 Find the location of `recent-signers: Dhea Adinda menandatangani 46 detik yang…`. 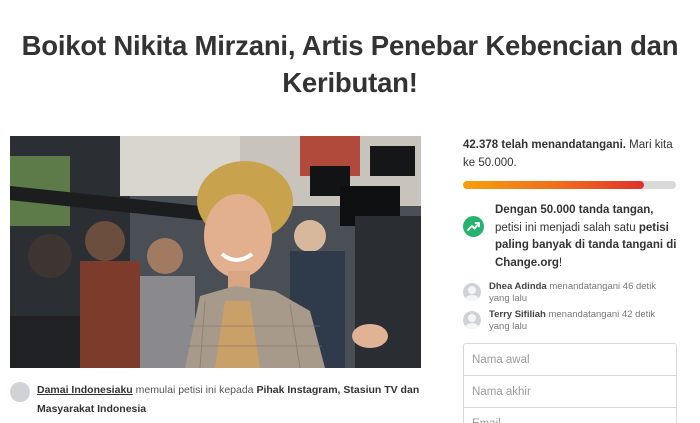

recent-signers: Dhea Adinda menandatangani 46 detik yang… is located at coordinates (570, 307).